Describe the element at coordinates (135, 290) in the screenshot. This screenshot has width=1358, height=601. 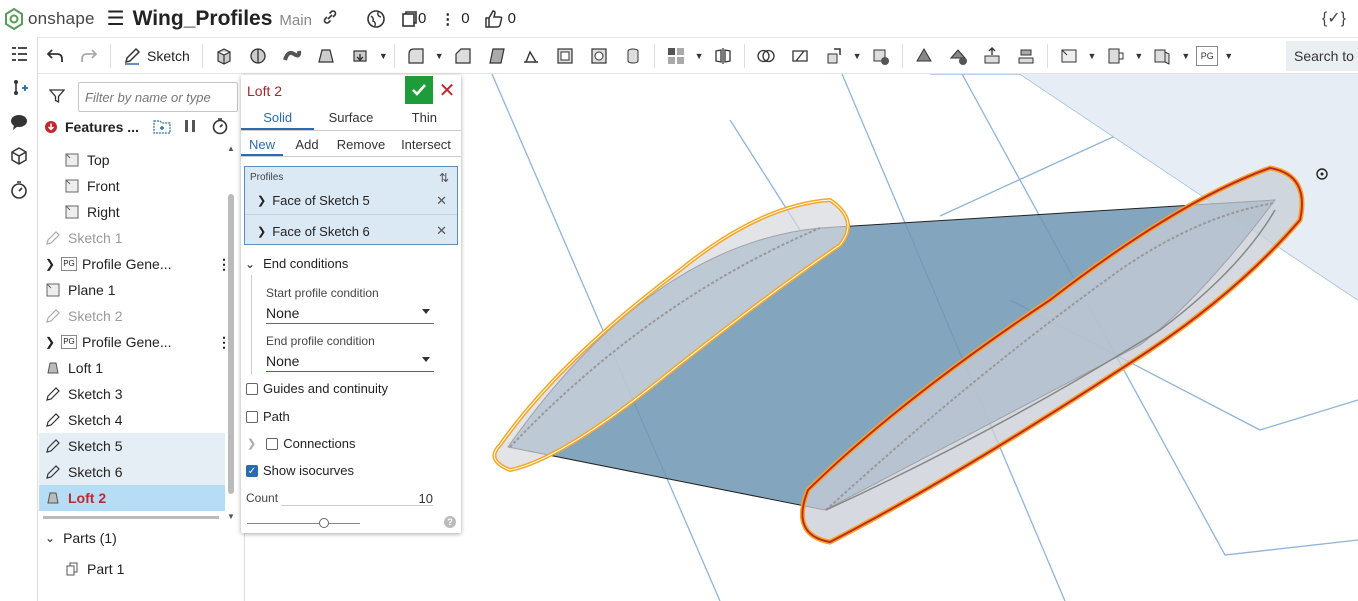
I see `tree-item-plane-1: Plane 1` at that location.